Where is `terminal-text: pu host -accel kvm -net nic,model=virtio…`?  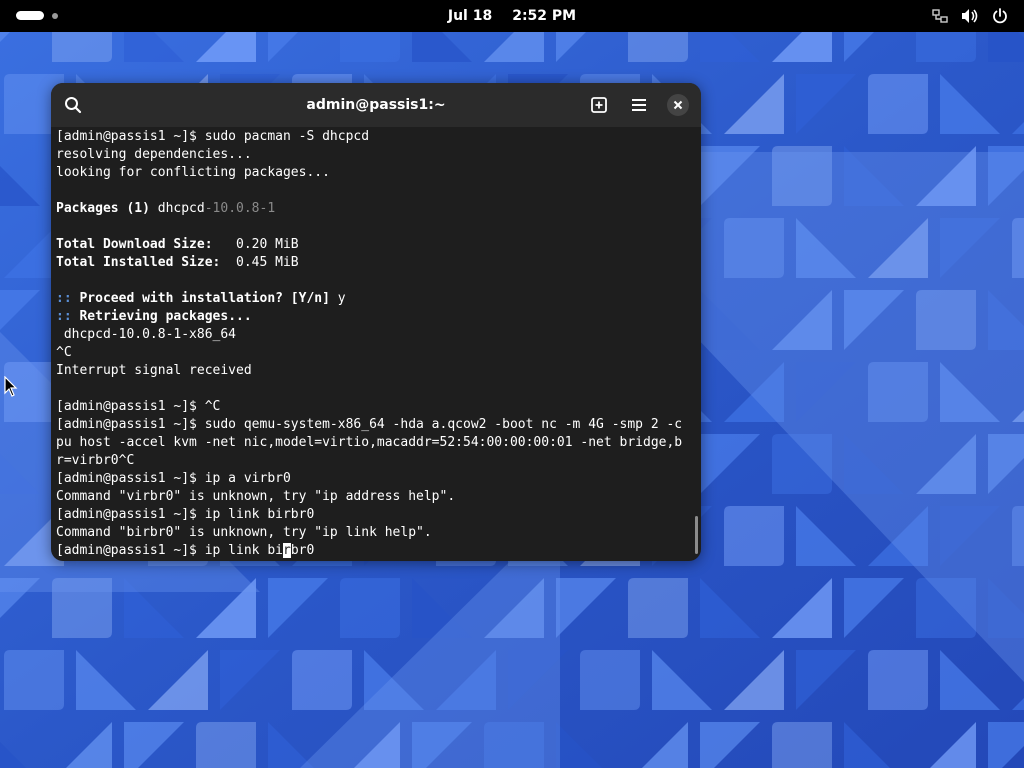 terminal-text: pu host -accel kvm -net nic,model=virtio… is located at coordinates (369, 442).